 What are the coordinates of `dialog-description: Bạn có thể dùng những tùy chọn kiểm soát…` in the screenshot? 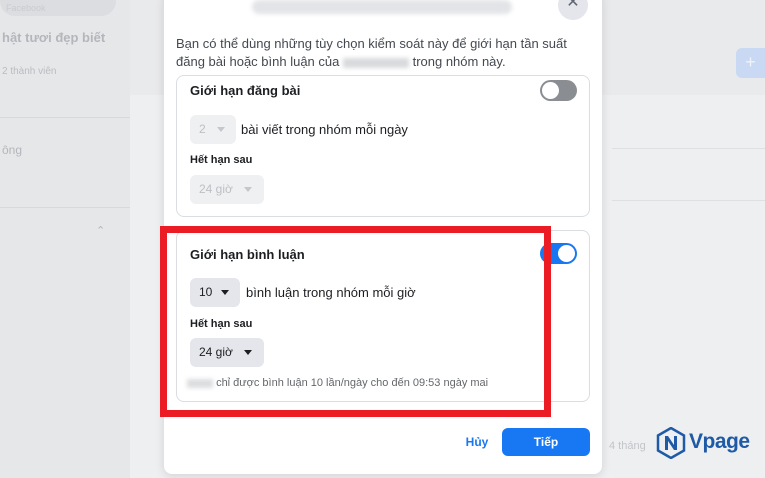 It's located at (386, 53).